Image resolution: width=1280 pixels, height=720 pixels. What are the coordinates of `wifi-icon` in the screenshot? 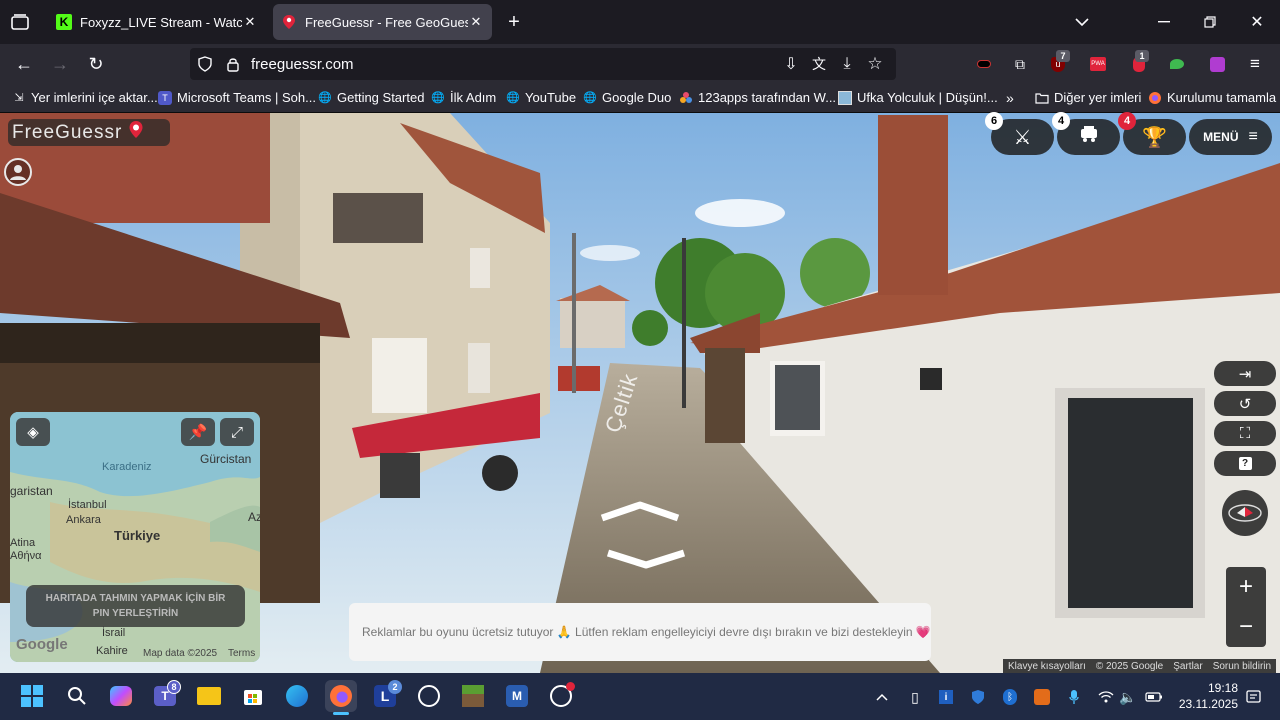 It's located at (1106, 697).